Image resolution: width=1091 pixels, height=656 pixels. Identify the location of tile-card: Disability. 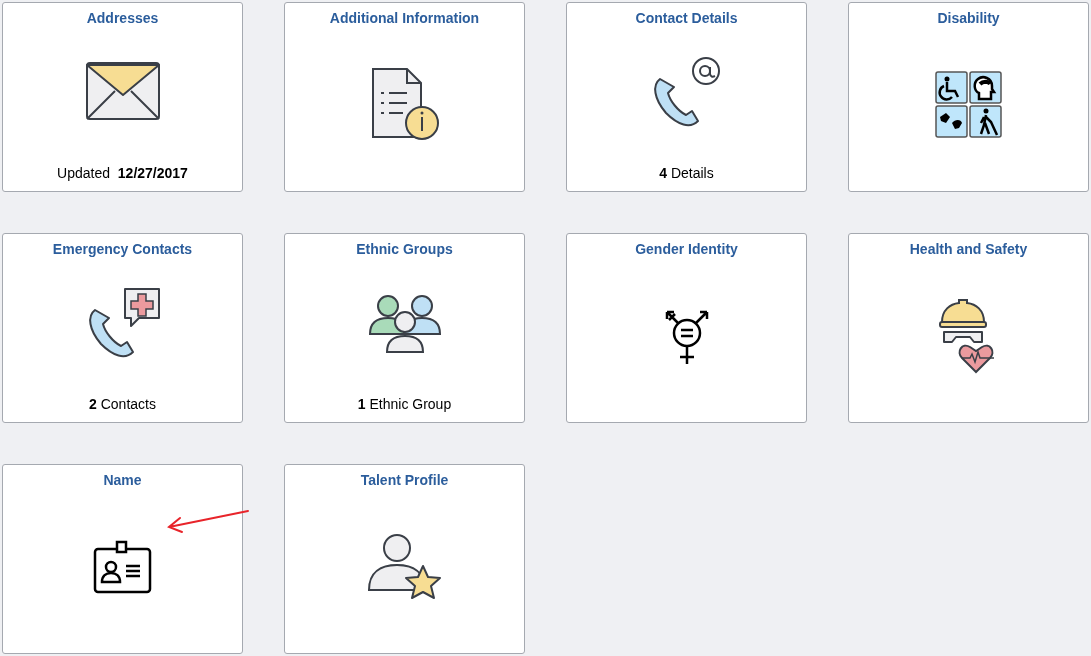
(968, 97).